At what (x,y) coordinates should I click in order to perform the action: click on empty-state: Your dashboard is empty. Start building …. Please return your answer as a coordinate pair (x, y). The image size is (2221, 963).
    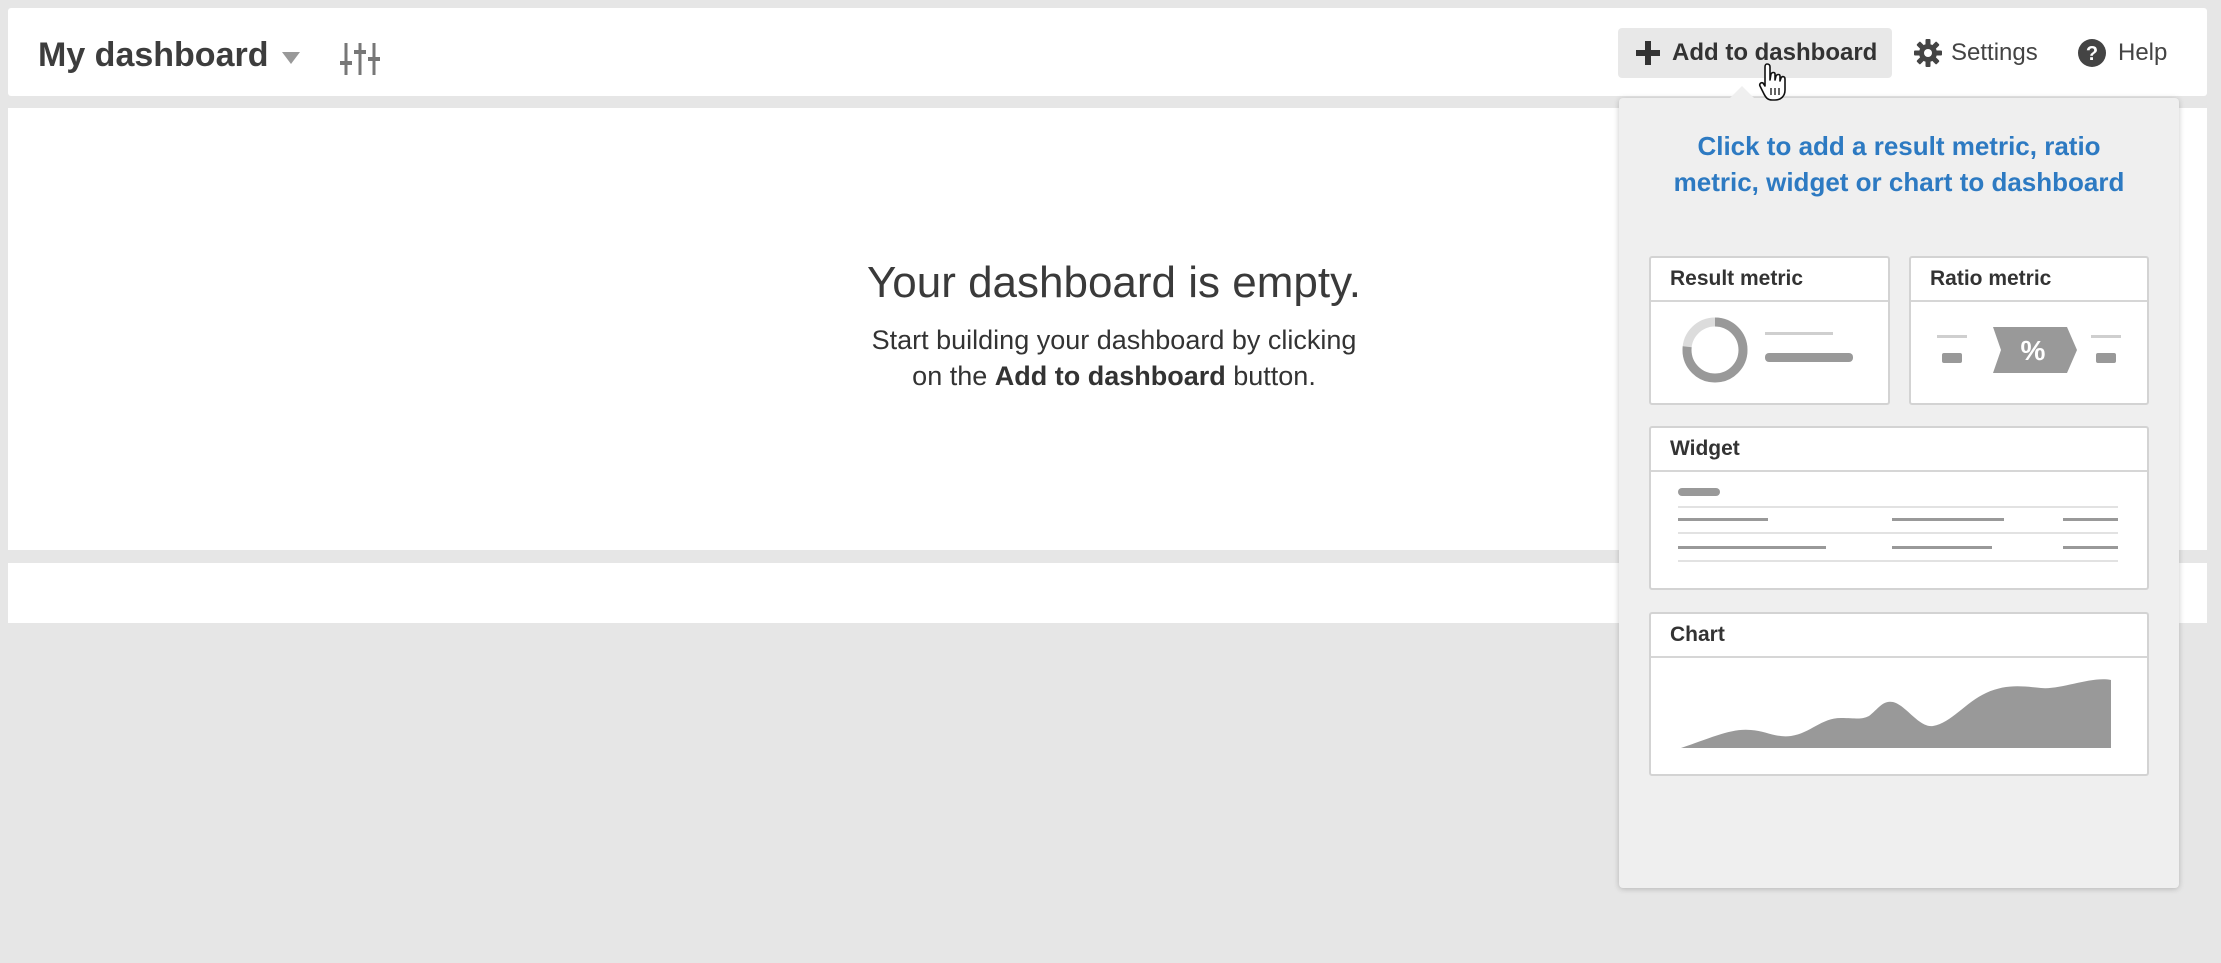
    Looking at the image, I should click on (1114, 326).